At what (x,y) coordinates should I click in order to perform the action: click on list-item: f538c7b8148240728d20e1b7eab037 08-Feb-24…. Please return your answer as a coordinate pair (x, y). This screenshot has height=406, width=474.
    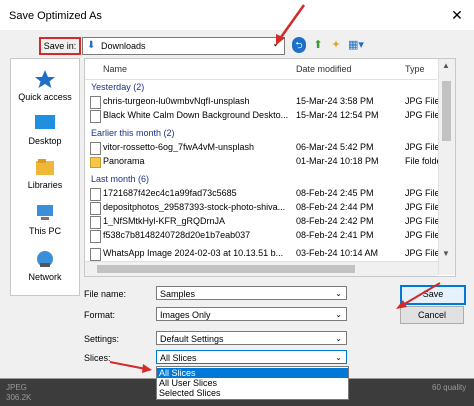
    Looking at the image, I should click on (262, 236).